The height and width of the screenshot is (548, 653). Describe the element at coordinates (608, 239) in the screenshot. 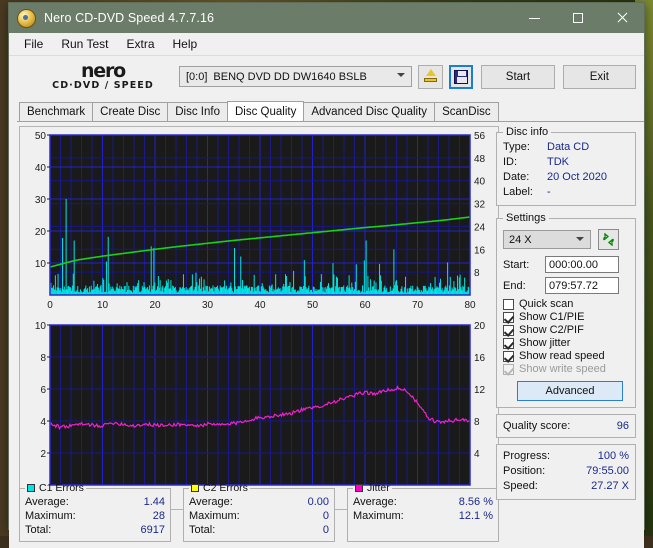

I see `refresh-button` at that location.